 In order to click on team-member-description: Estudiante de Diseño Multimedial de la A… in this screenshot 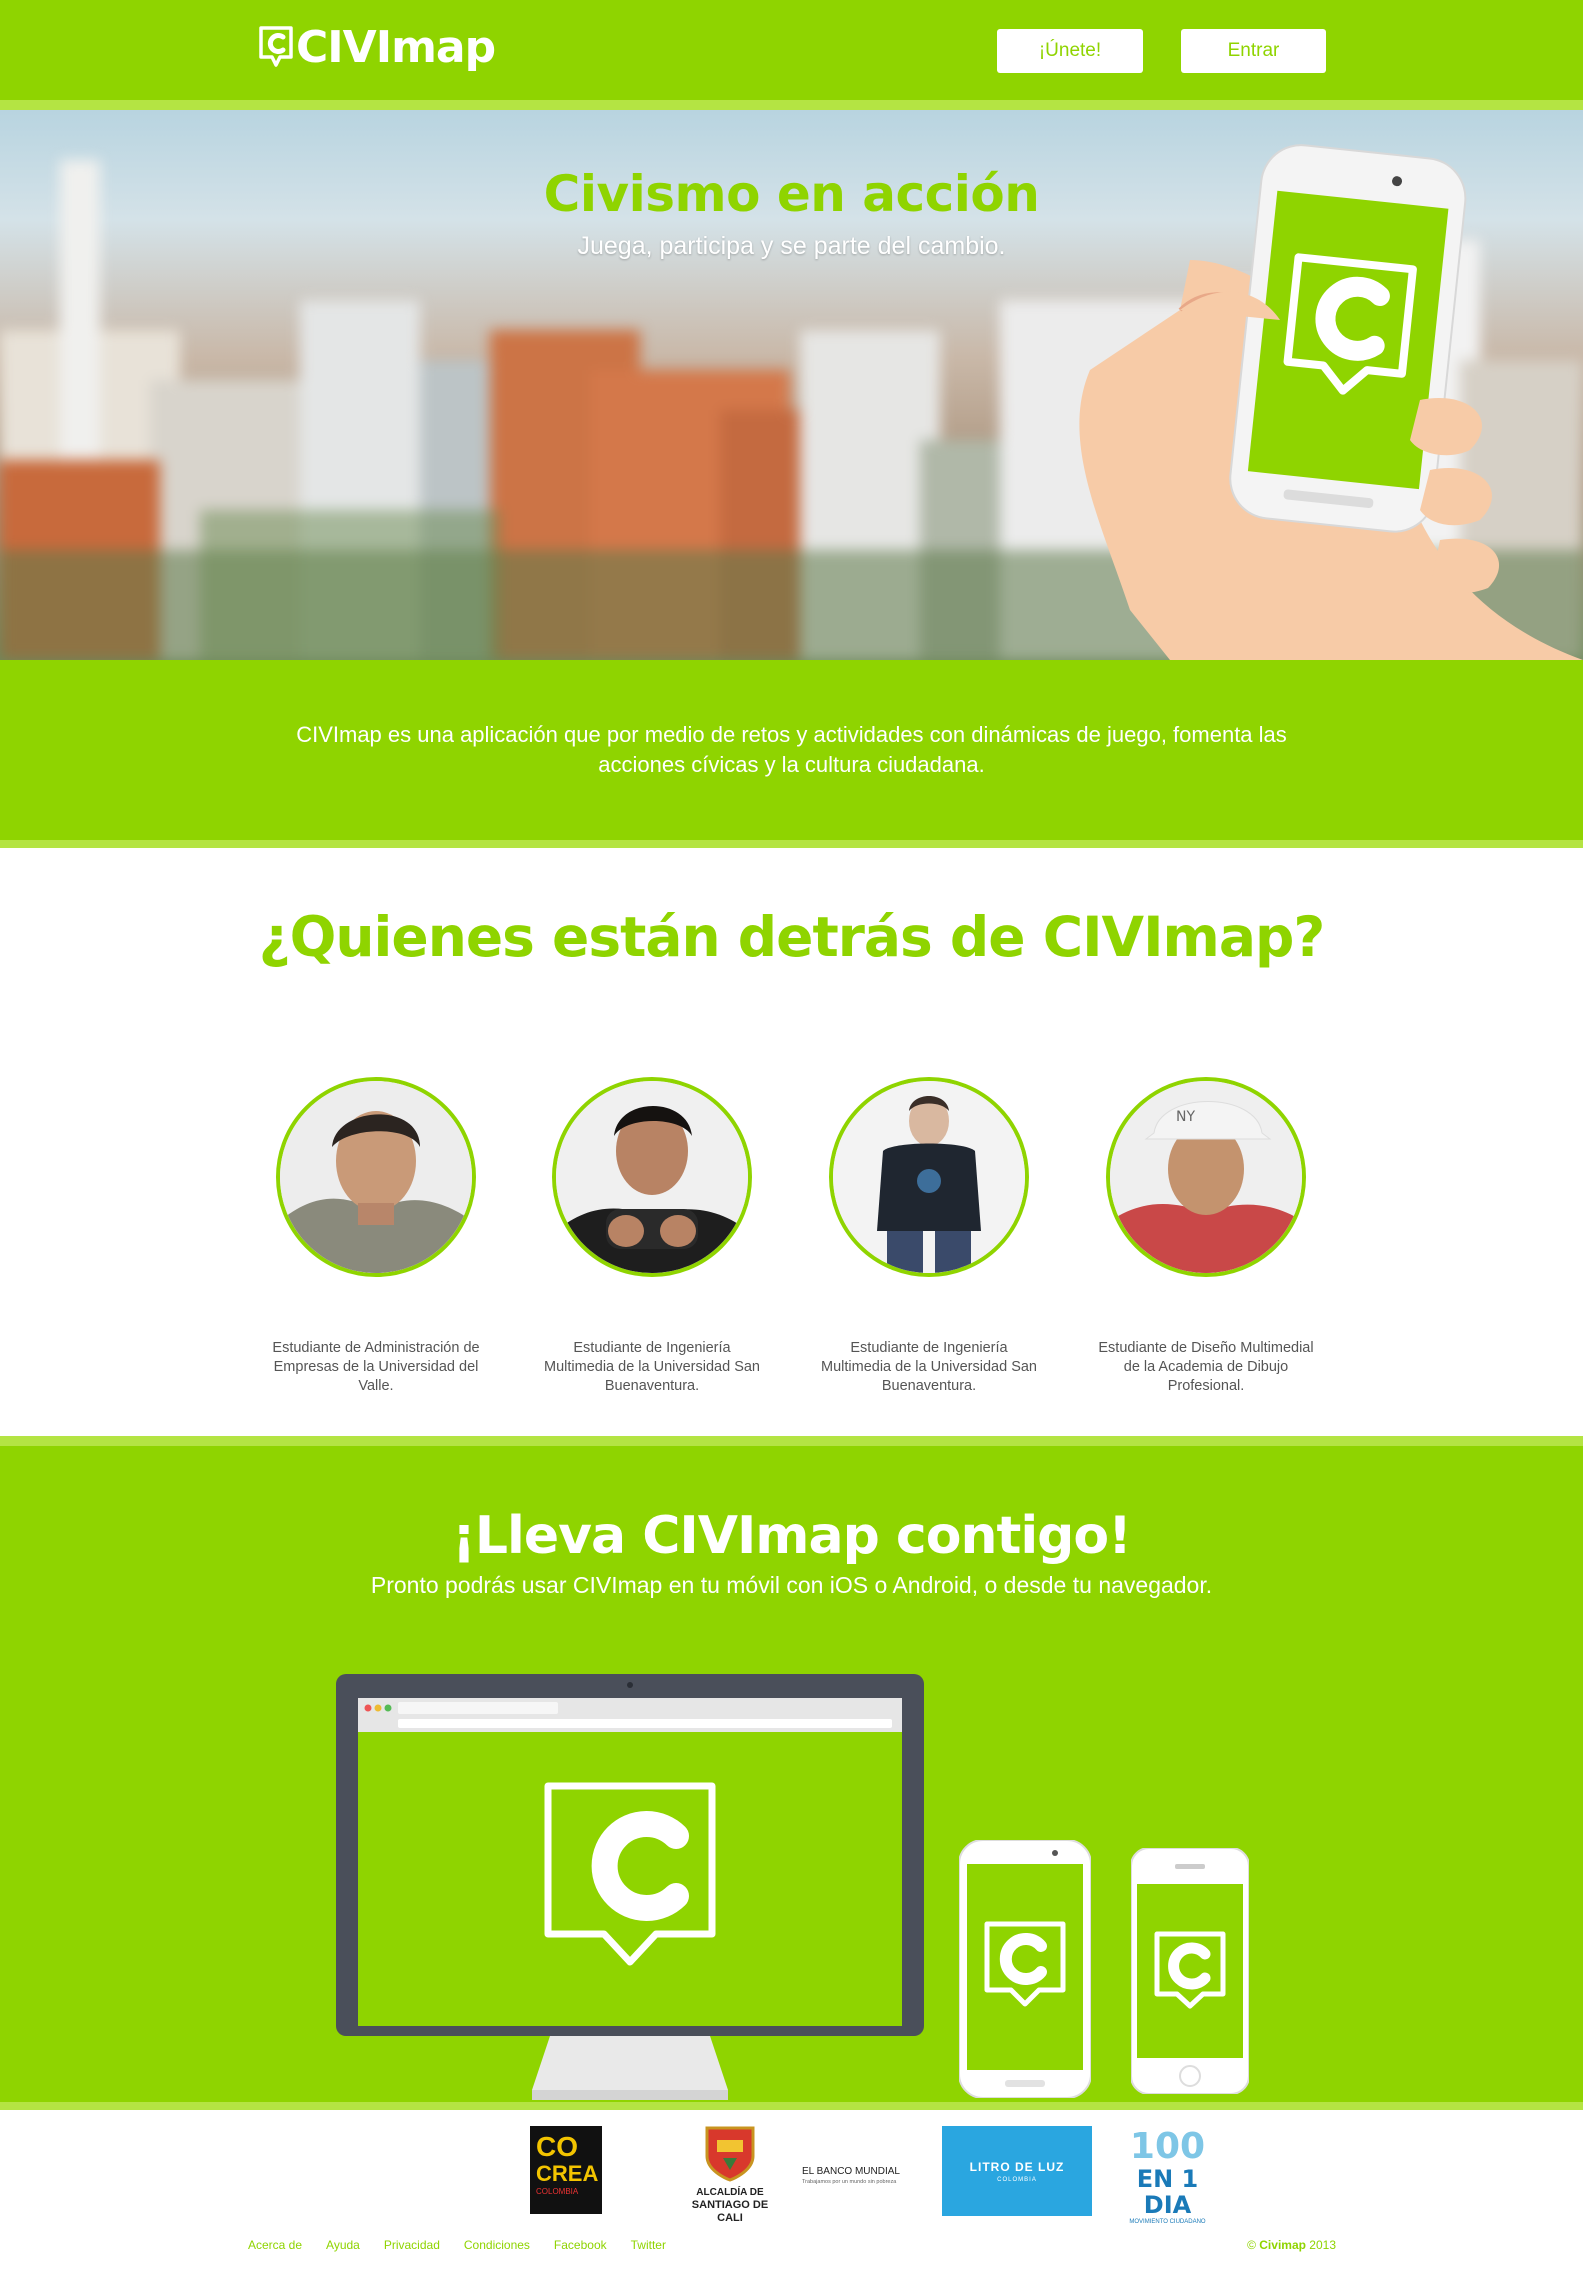, I will do `click(1206, 1367)`.